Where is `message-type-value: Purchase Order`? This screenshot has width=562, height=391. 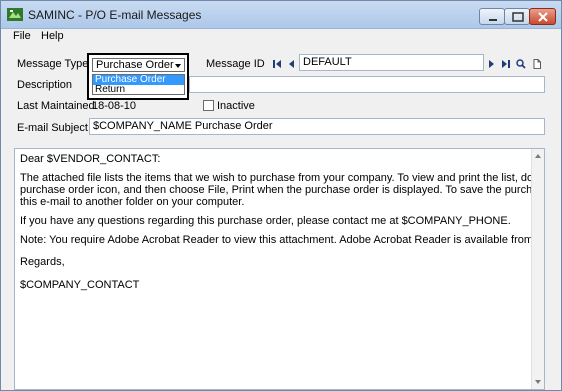
message-type-value: Purchase Order is located at coordinates (135, 65).